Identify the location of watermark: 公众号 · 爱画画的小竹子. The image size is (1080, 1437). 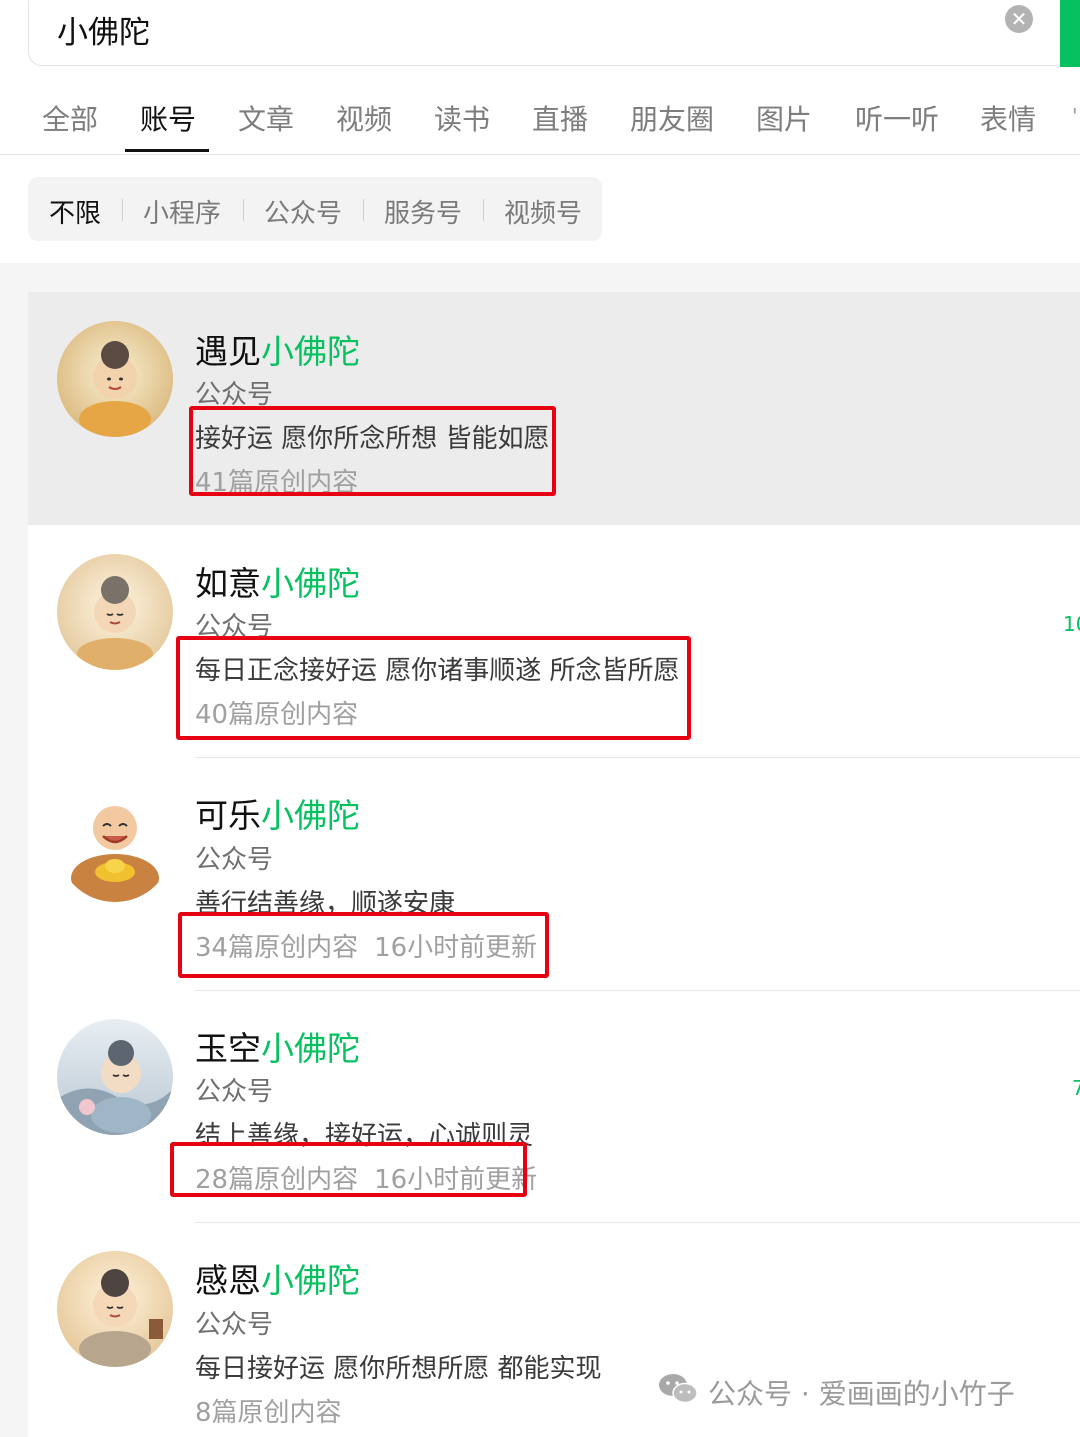
(836, 1394).